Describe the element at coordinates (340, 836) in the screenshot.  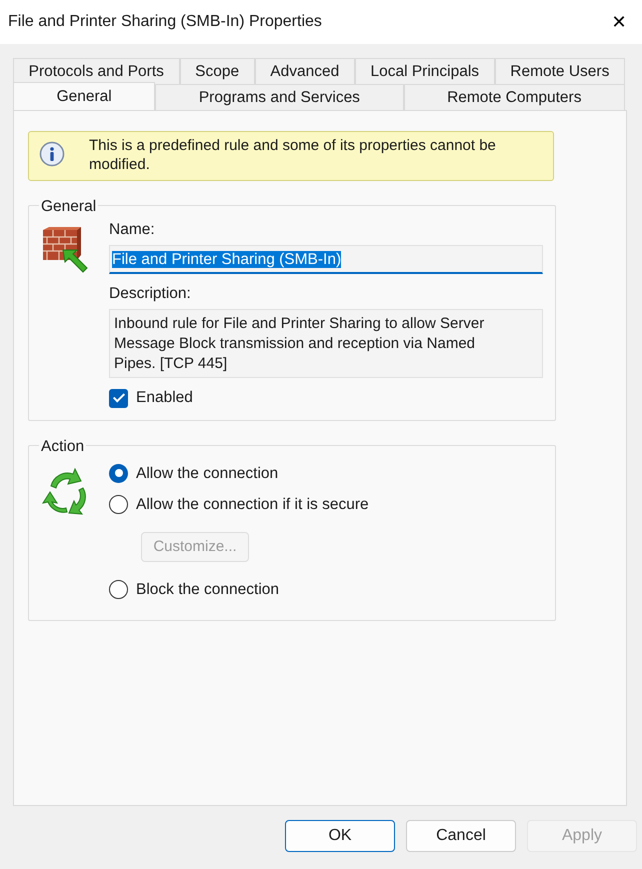
I see `dialog-button: OK` at that location.